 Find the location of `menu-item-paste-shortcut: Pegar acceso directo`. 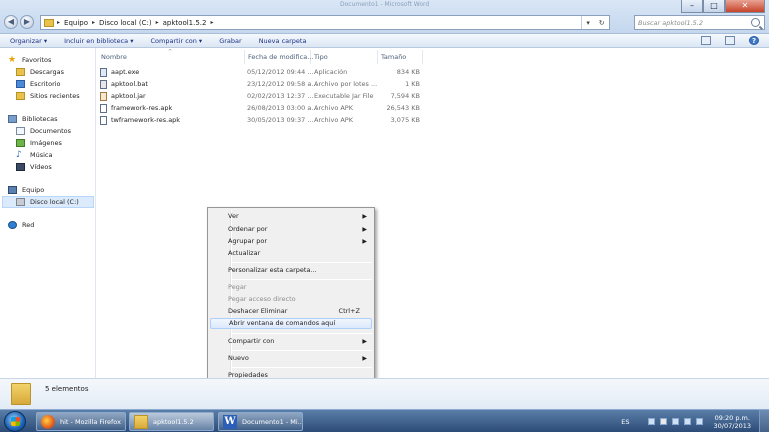

menu-item-paste-shortcut: Pegar acceso directo is located at coordinates (291, 299).